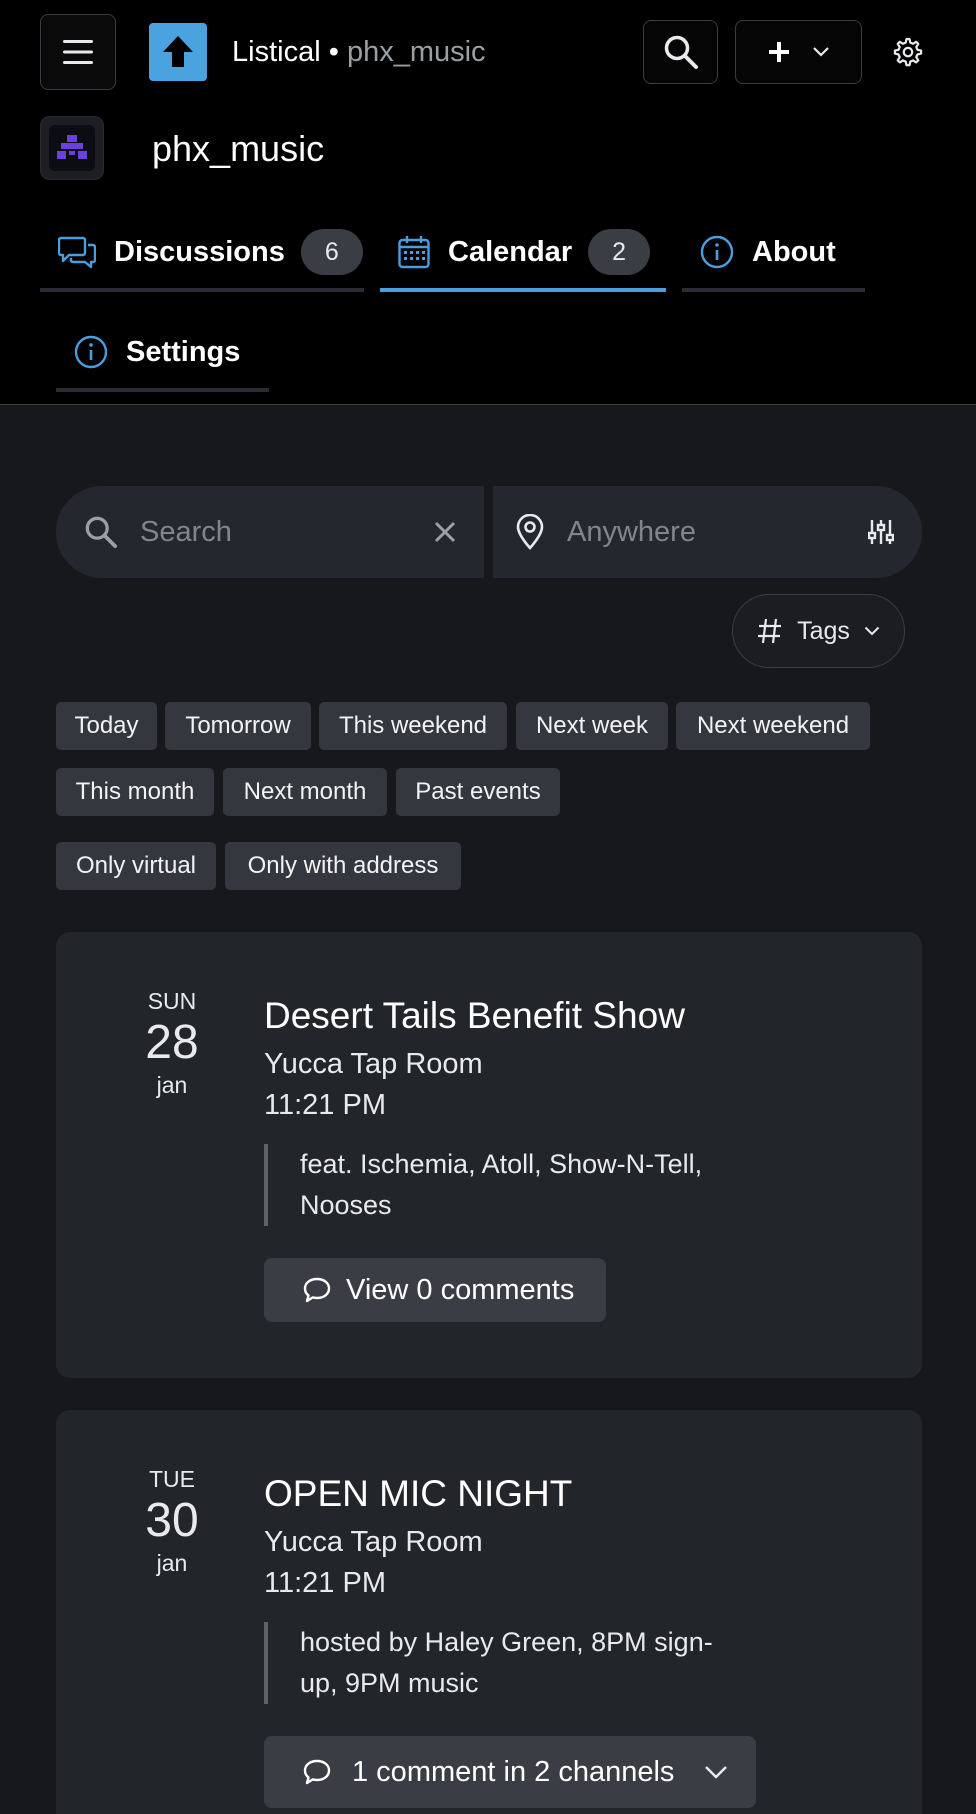 Image resolution: width=976 pixels, height=1814 pixels. I want to click on tab-discussions-label: Discussions, so click(199, 251).